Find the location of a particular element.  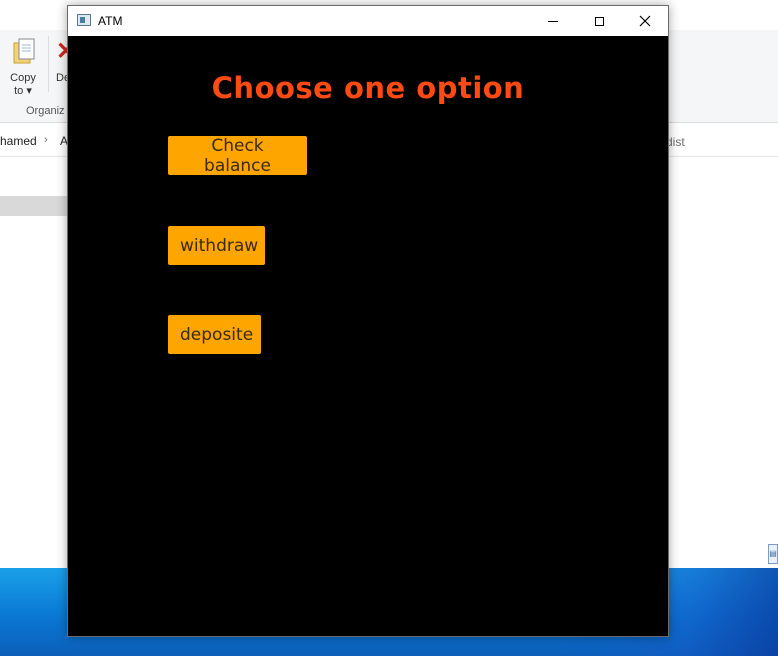

check-balance-button: Check balance is located at coordinates (237, 156).